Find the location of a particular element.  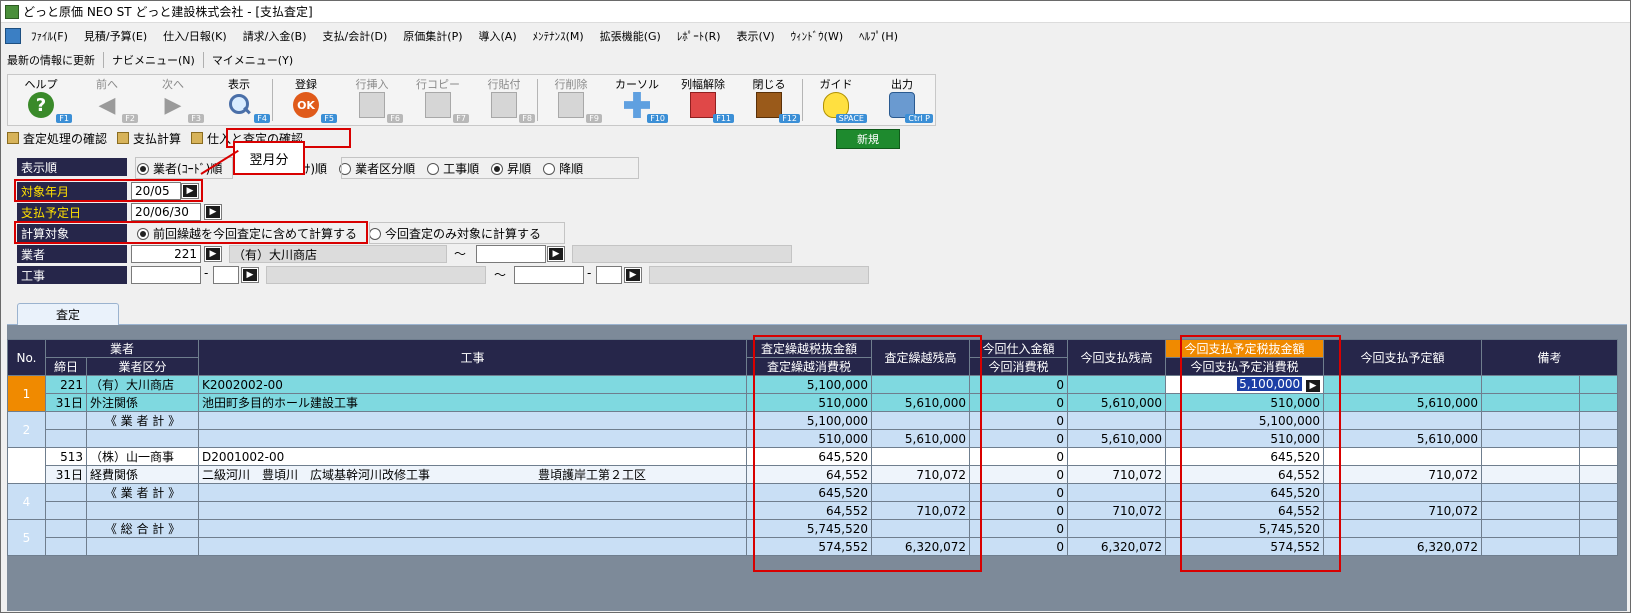

project-name-cell: 池田町多目的ホール建設工事 is located at coordinates (472, 402).